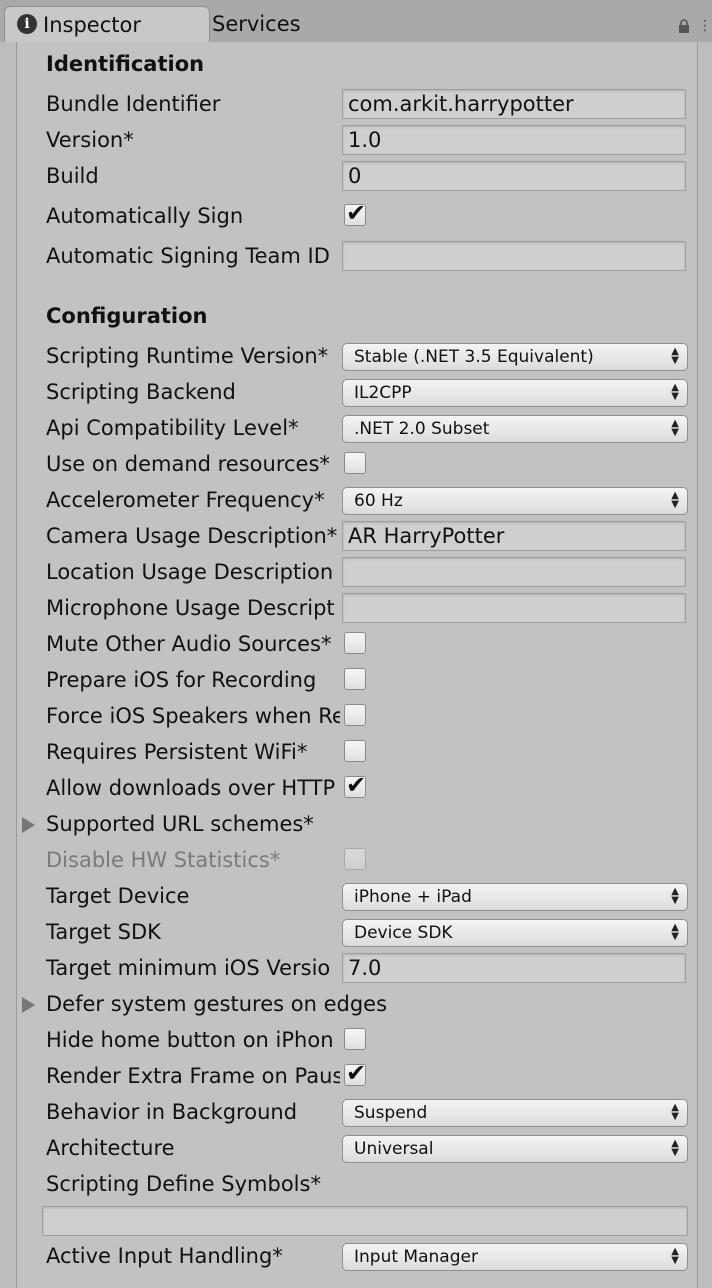 This screenshot has height=1288, width=712. What do you see at coordinates (72, 176) in the screenshot?
I see `build-label: Build` at bounding box center [72, 176].